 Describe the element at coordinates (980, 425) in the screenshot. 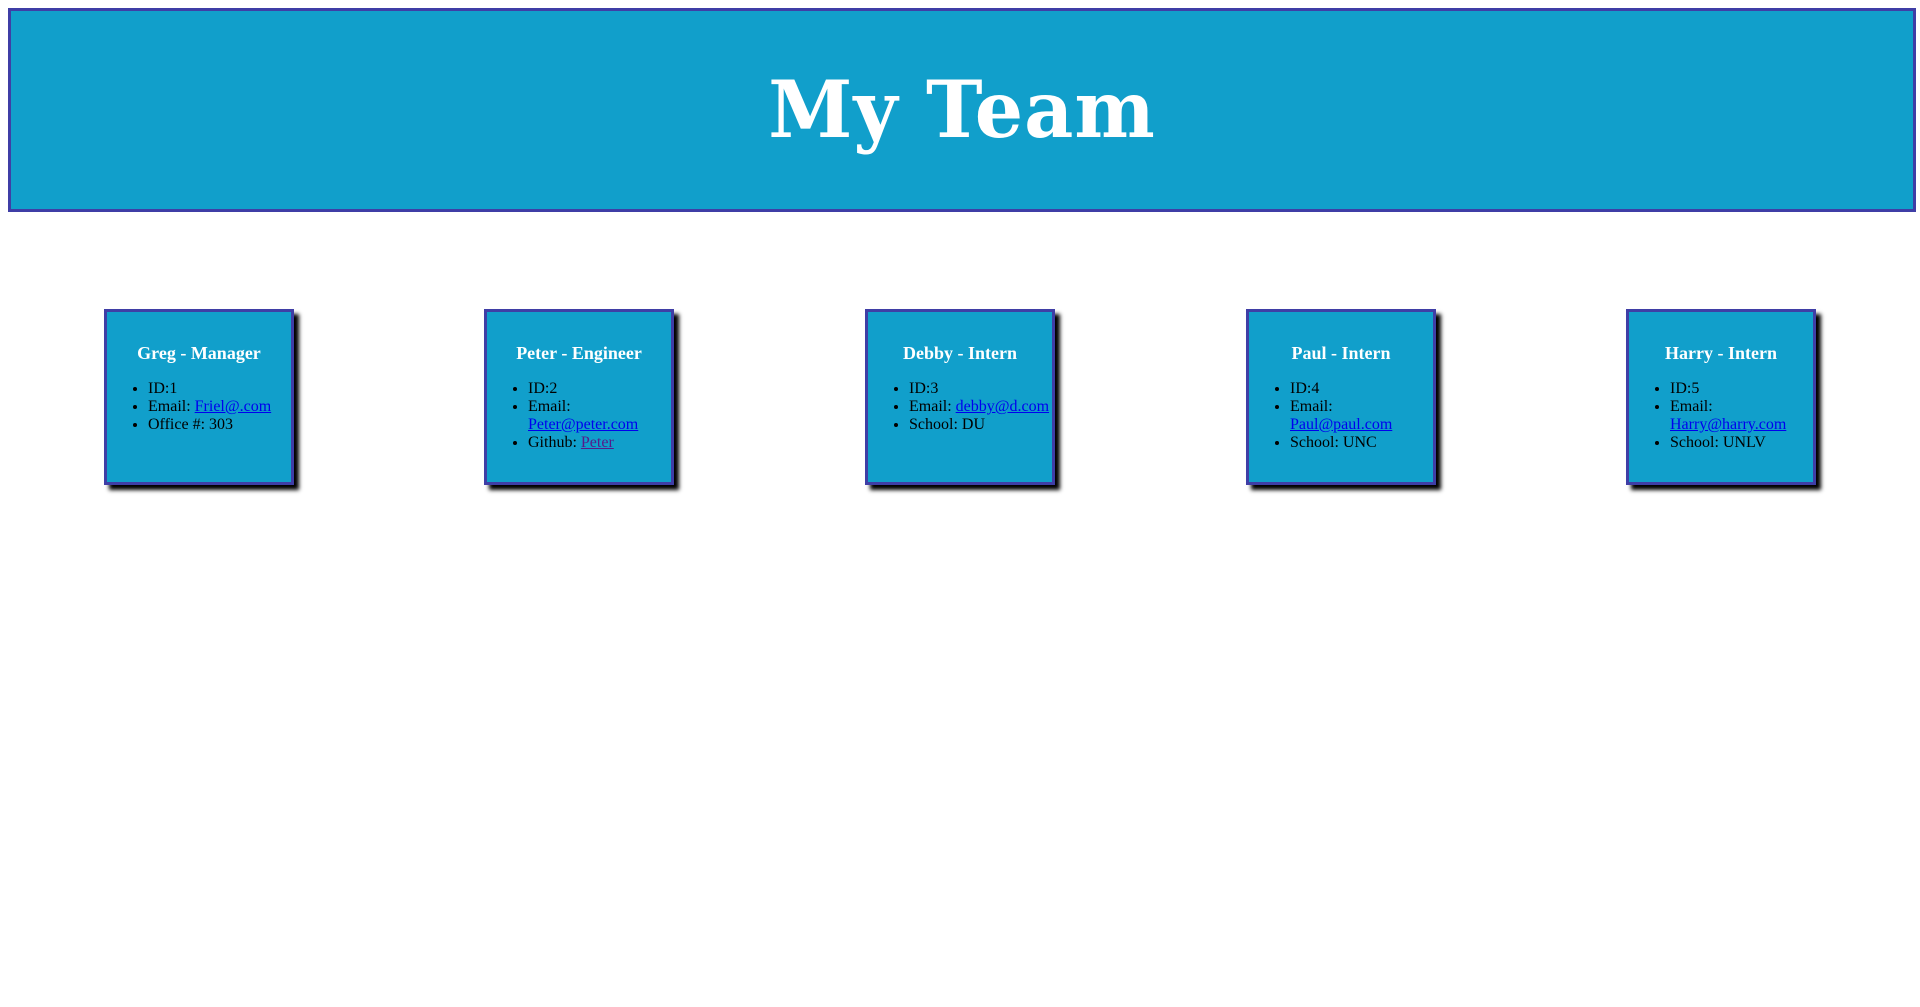

I see `school-item: School: DU` at that location.